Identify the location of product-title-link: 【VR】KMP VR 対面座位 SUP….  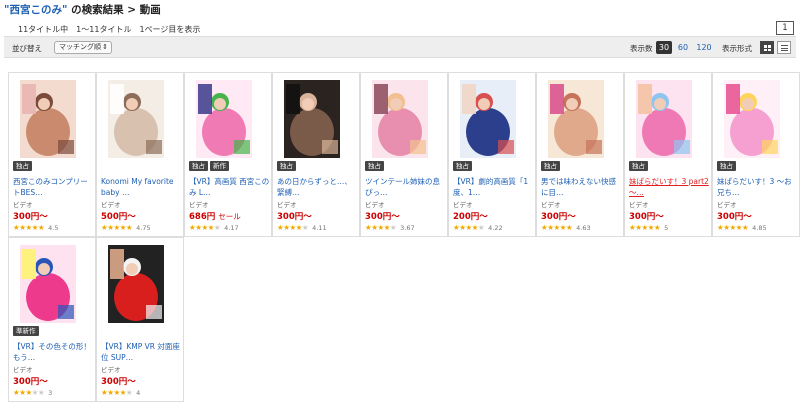
(142, 352).